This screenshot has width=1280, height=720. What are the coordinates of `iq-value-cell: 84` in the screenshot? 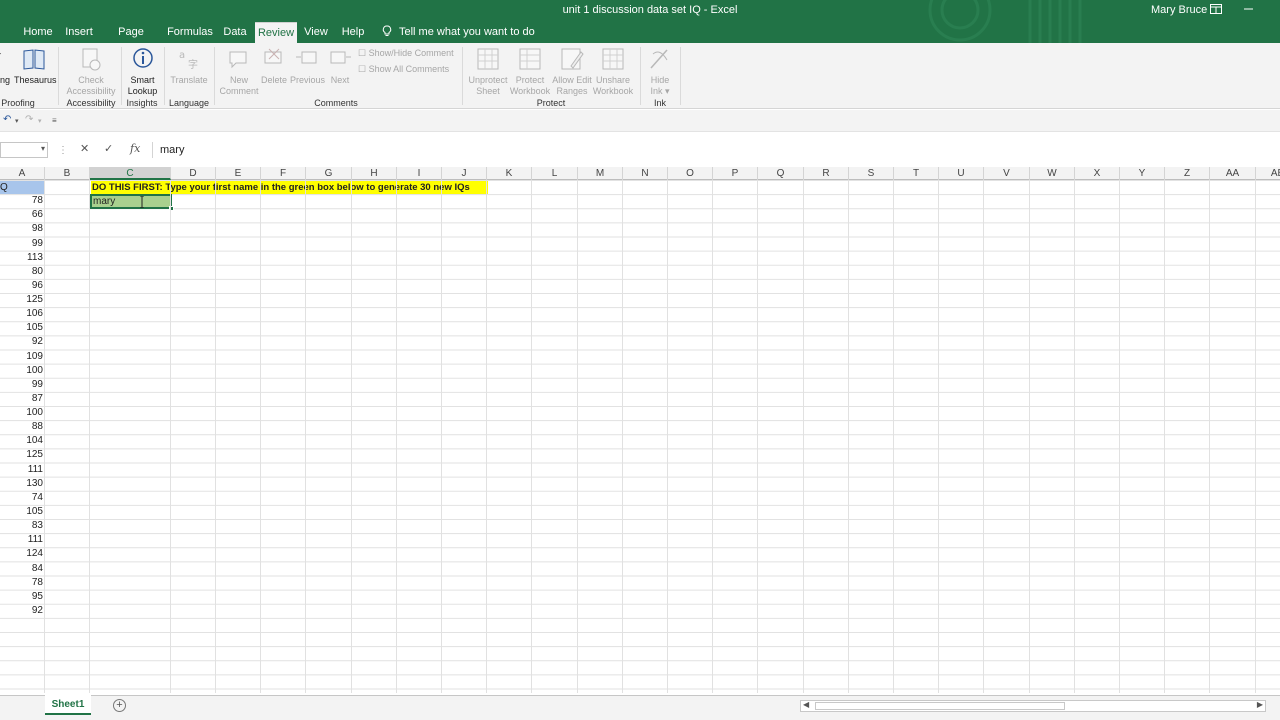 It's located at (22, 569).